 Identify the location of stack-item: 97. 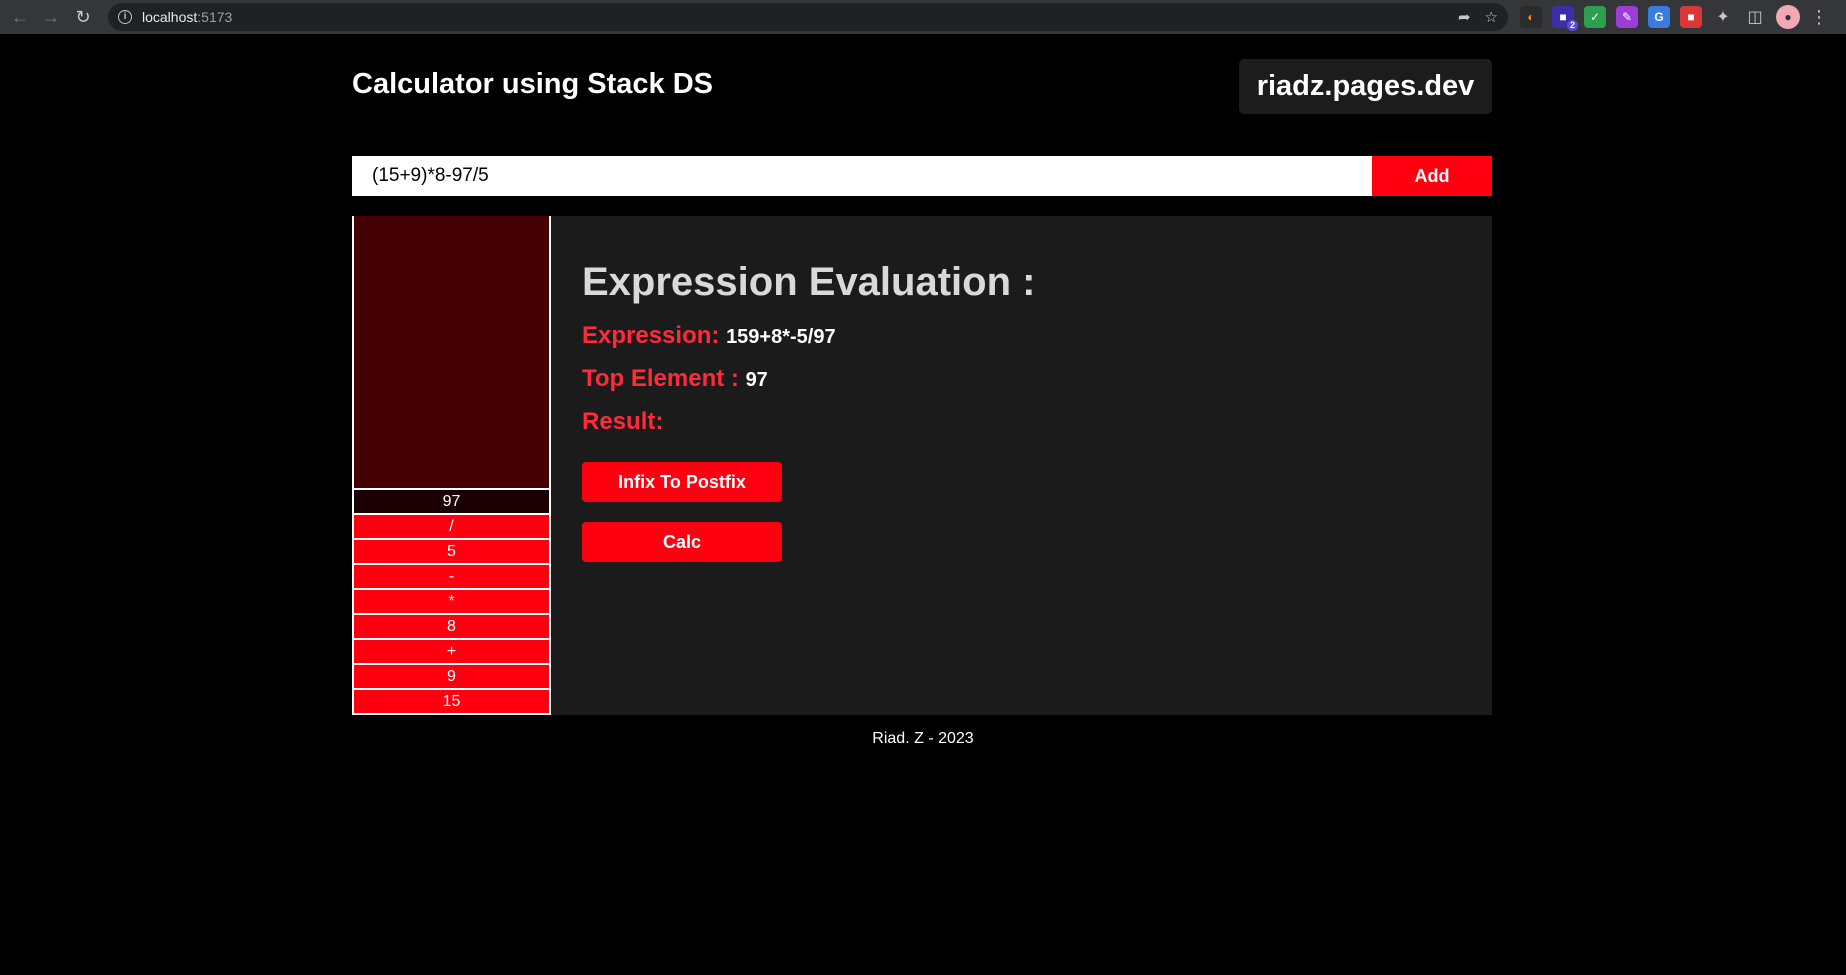
(451, 500).